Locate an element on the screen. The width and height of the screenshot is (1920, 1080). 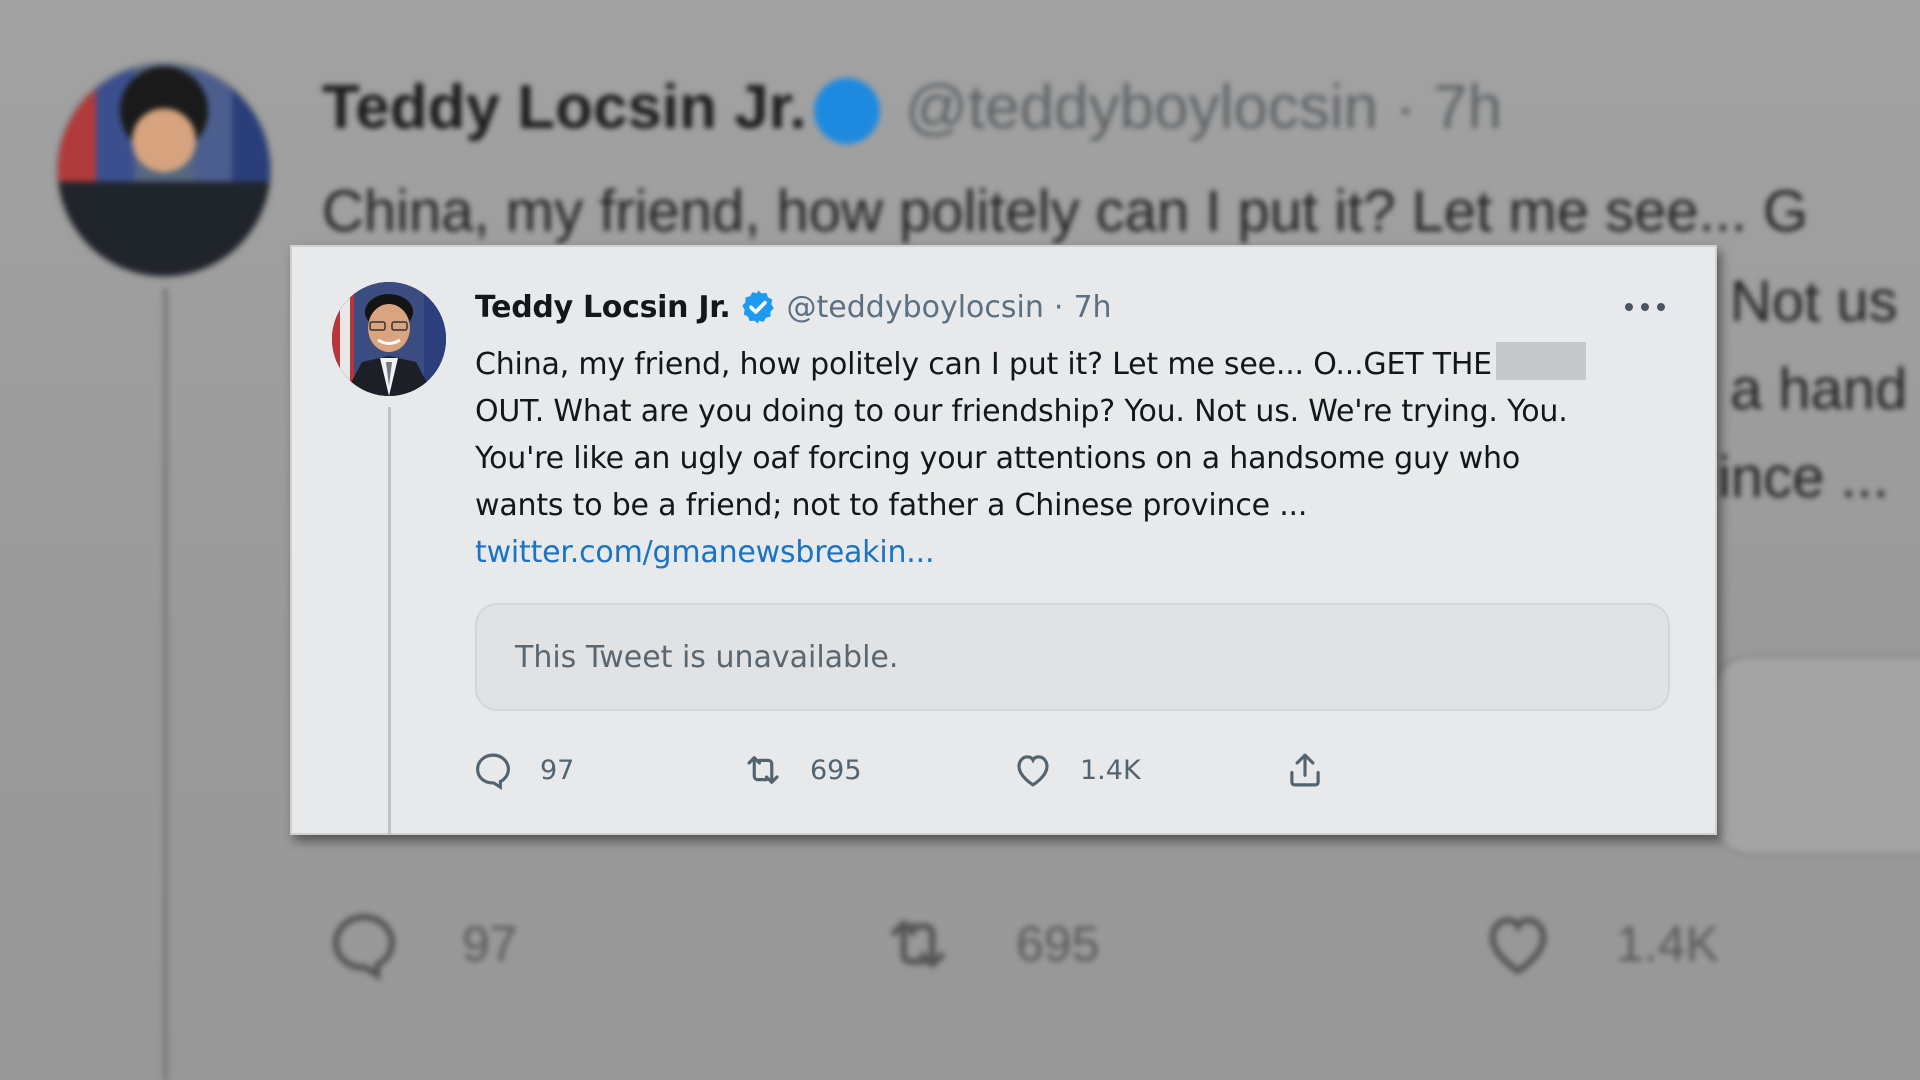
profile-photo is located at coordinates (389, 339).